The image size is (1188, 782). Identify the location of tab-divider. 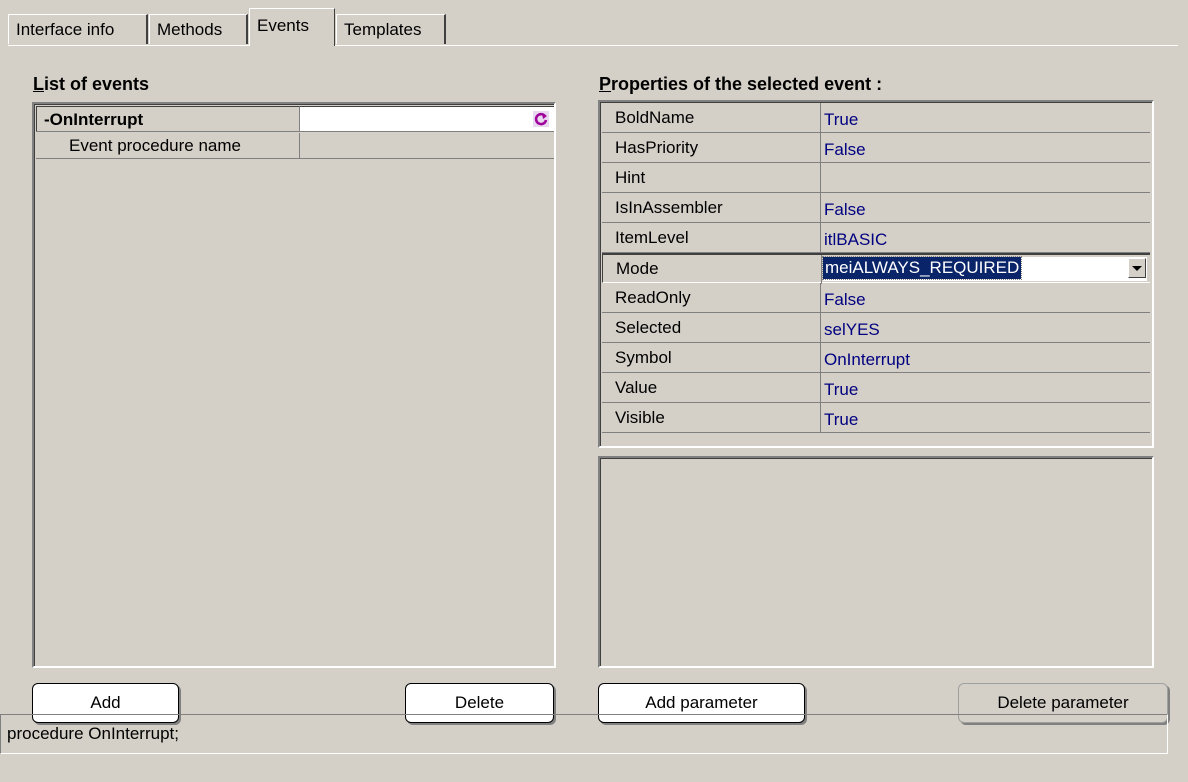
(593, 45).